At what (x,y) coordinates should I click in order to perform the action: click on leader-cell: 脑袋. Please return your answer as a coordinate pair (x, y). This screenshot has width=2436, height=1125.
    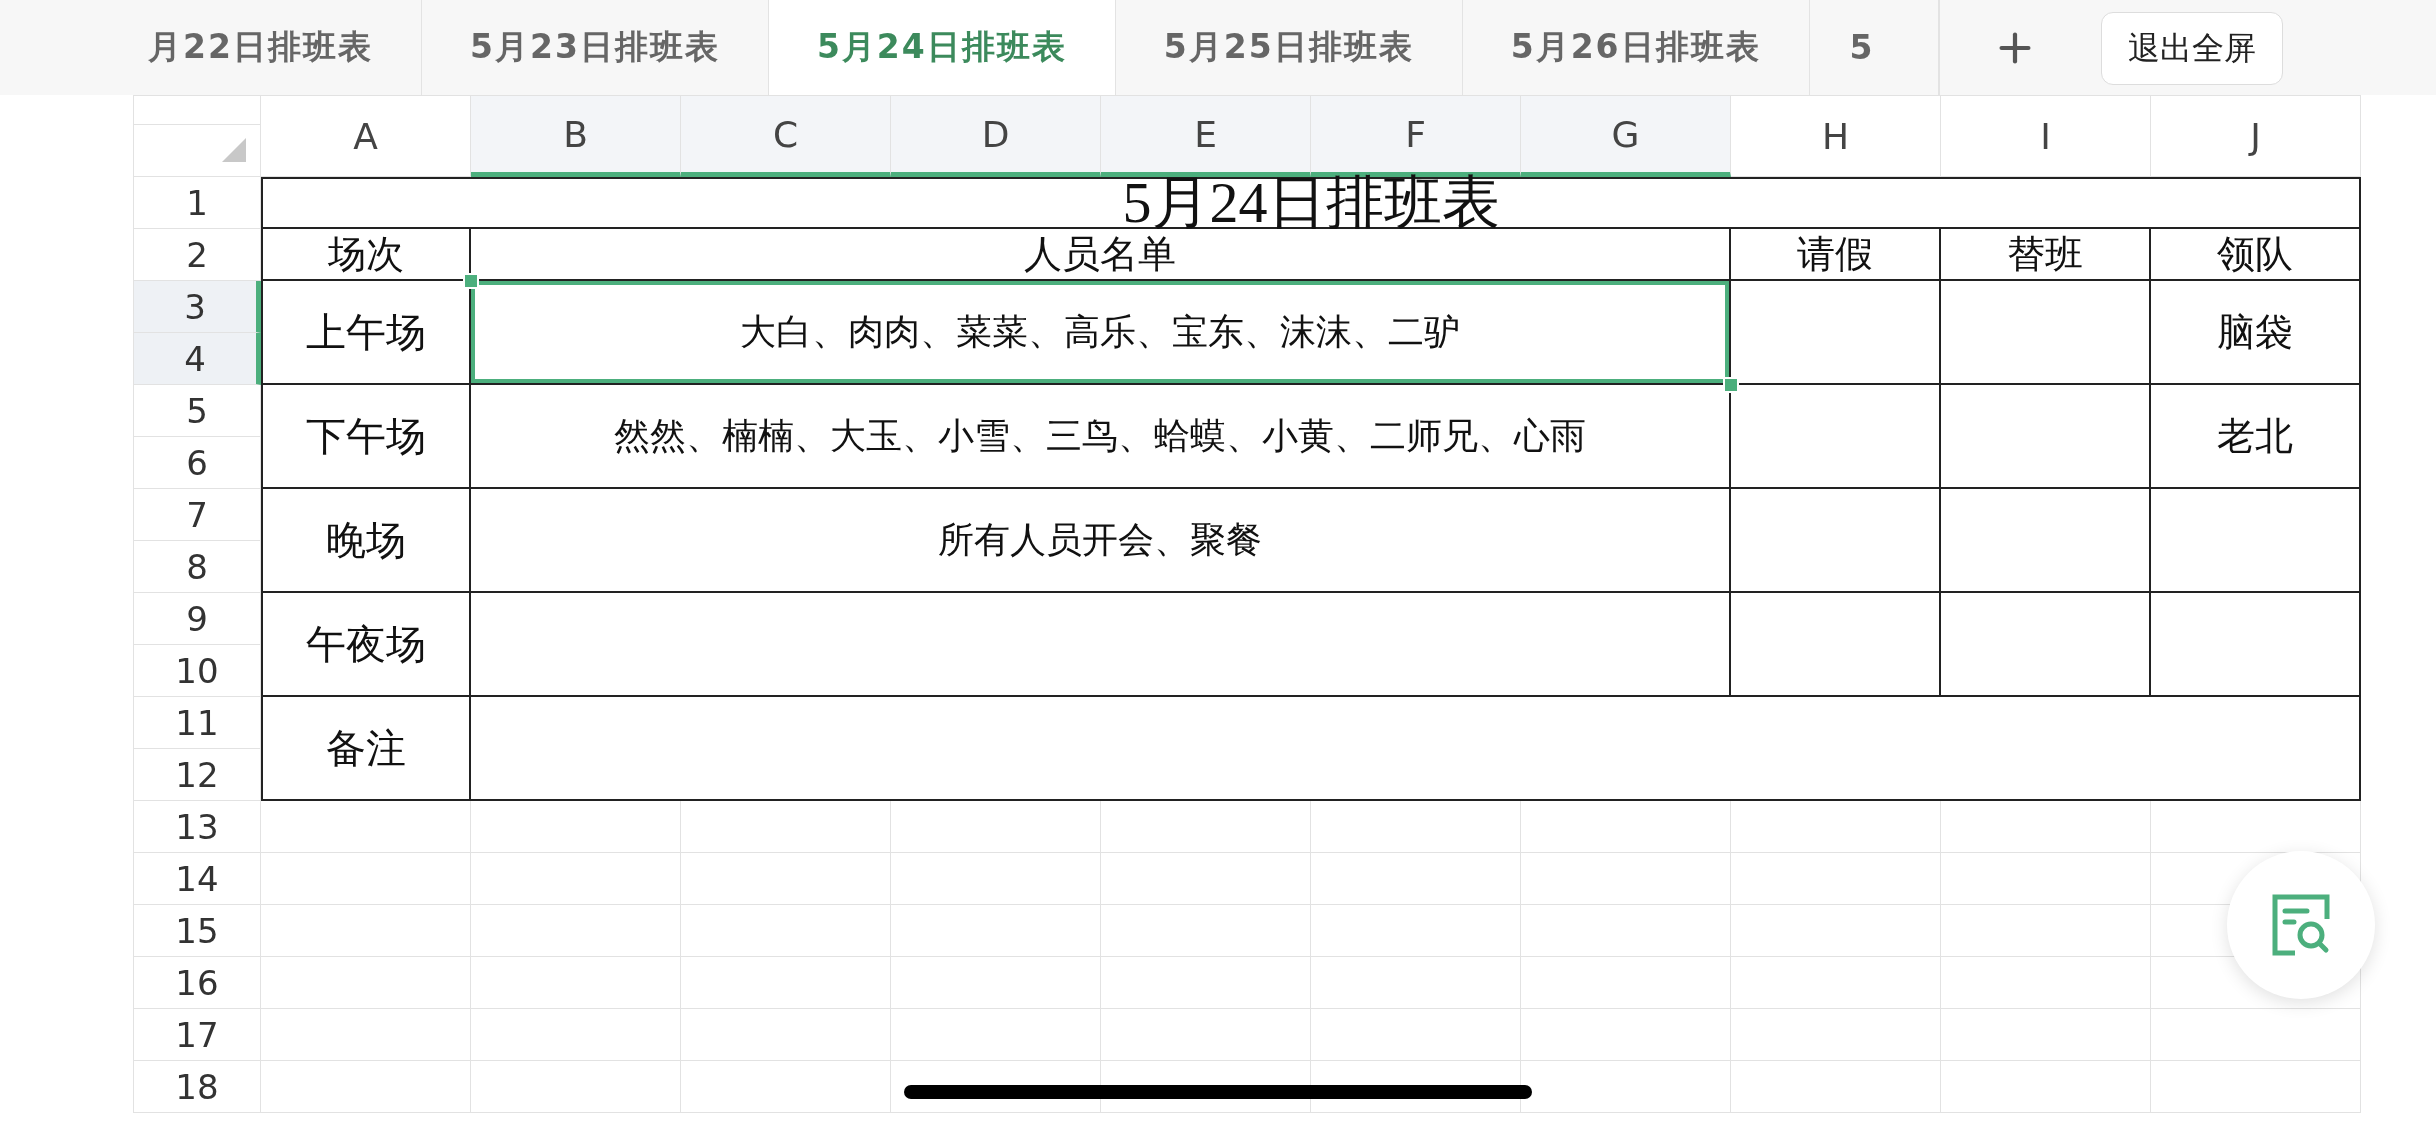
    Looking at the image, I should click on (2256, 333).